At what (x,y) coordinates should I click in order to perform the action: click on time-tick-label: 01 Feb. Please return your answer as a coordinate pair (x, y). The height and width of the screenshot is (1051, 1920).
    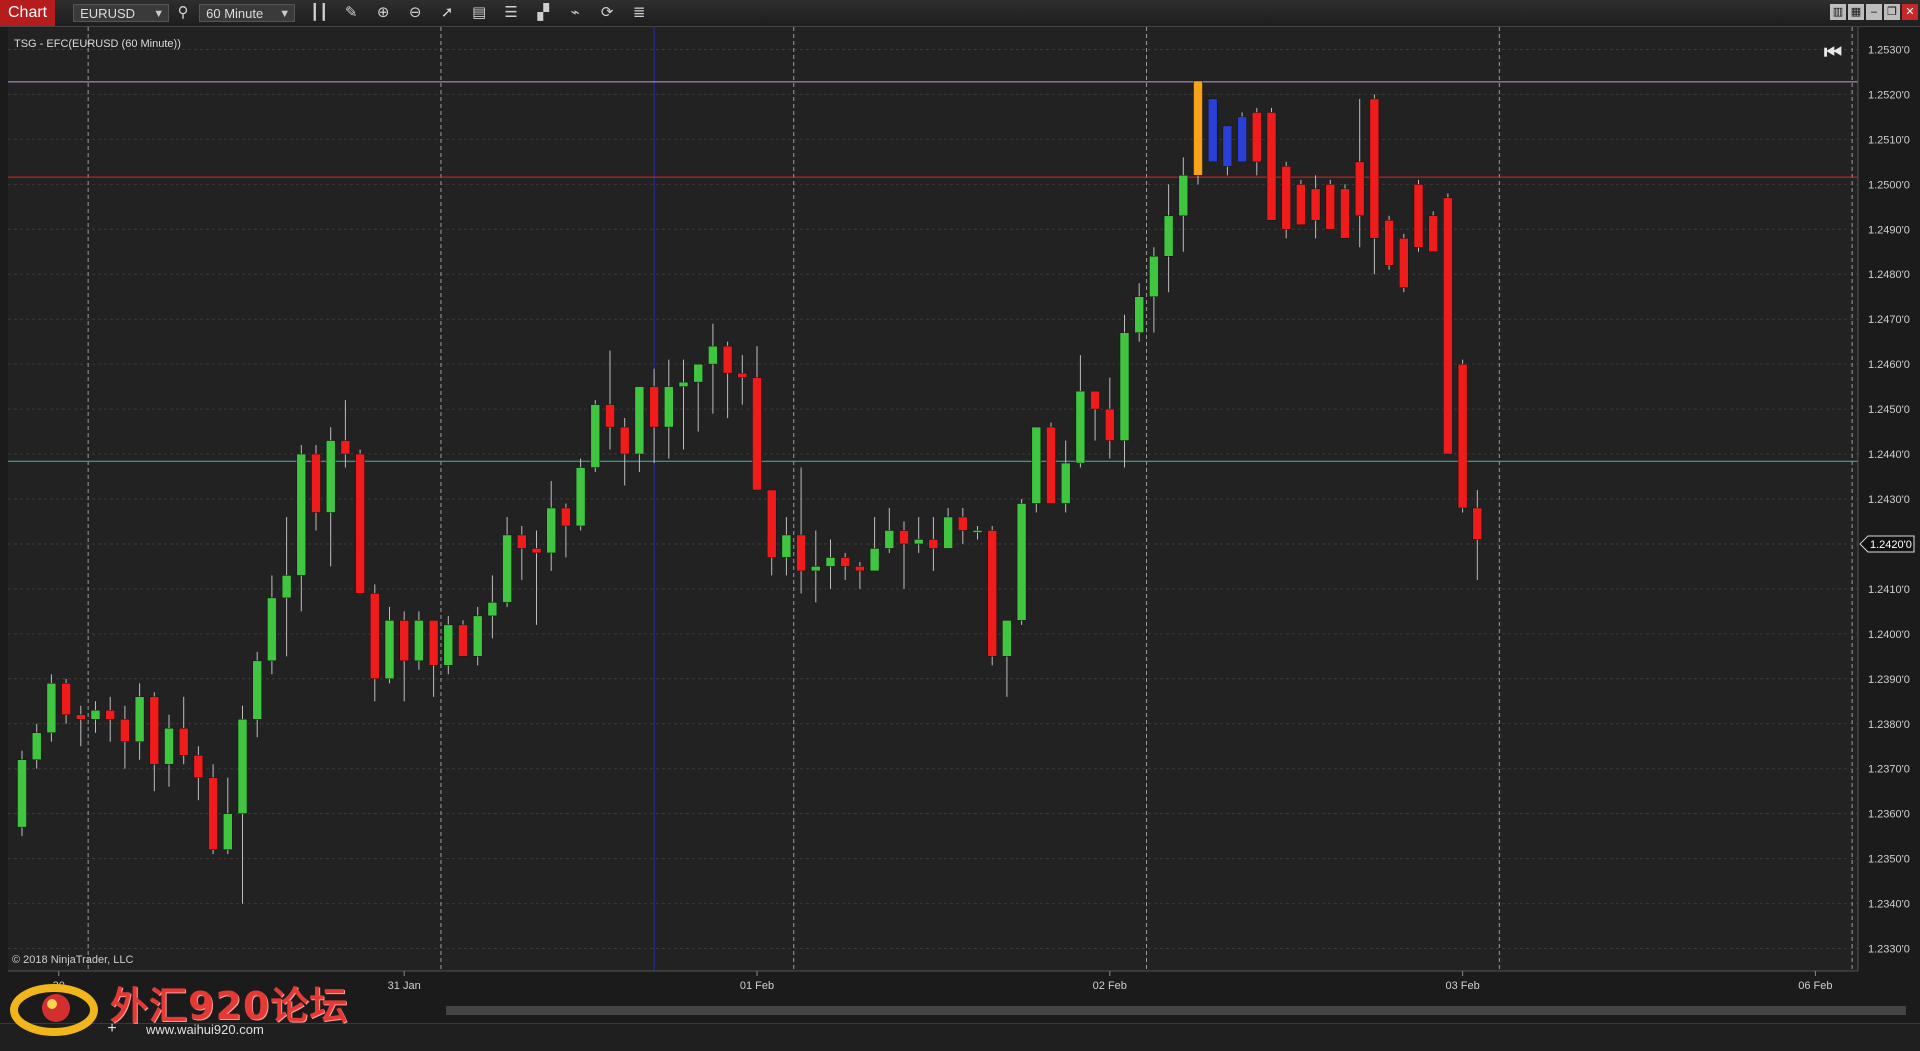
    Looking at the image, I should click on (757, 986).